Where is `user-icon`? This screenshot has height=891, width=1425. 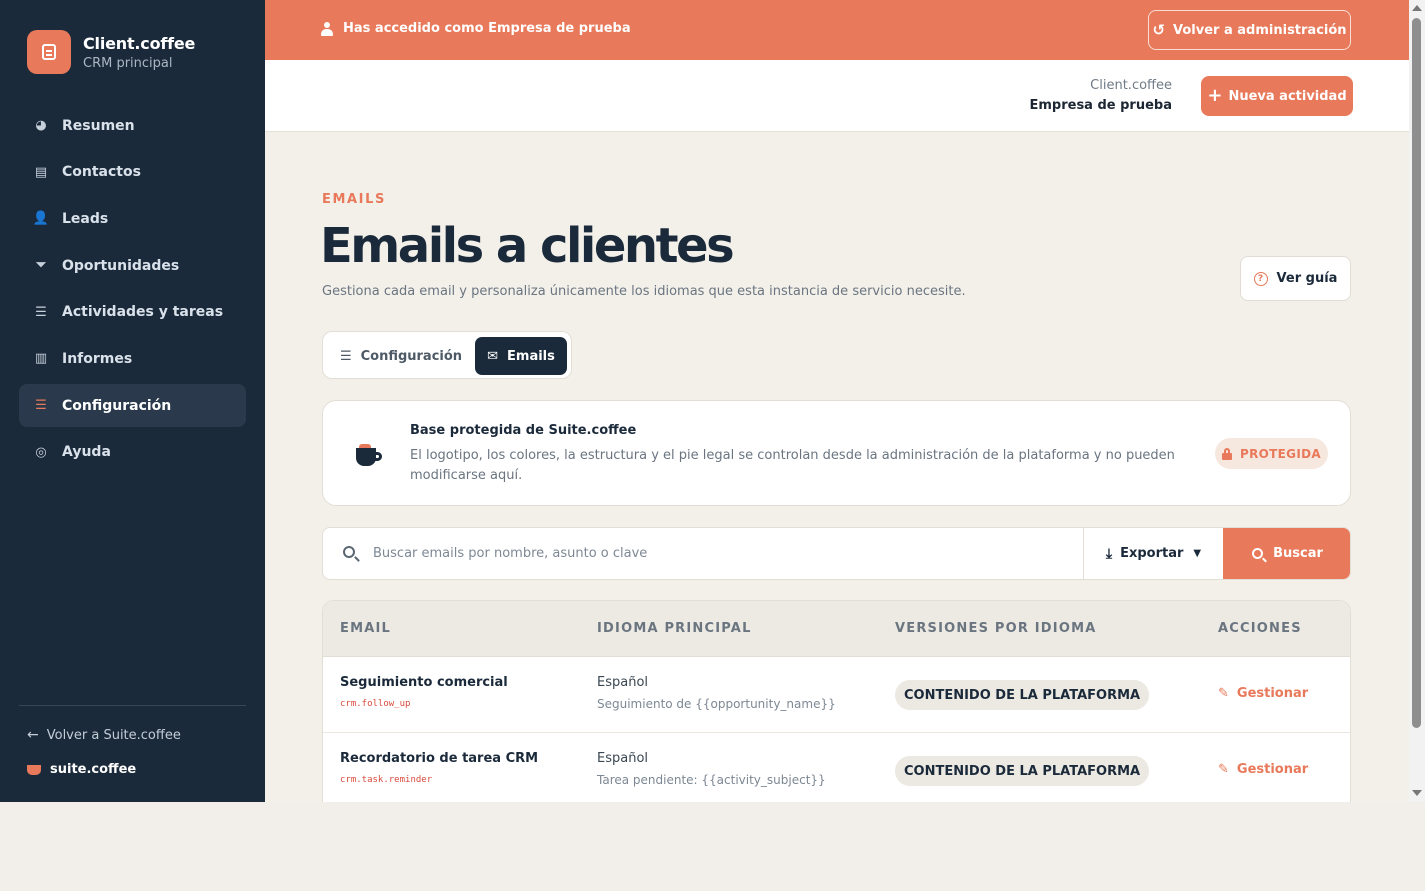 user-icon is located at coordinates (327, 28).